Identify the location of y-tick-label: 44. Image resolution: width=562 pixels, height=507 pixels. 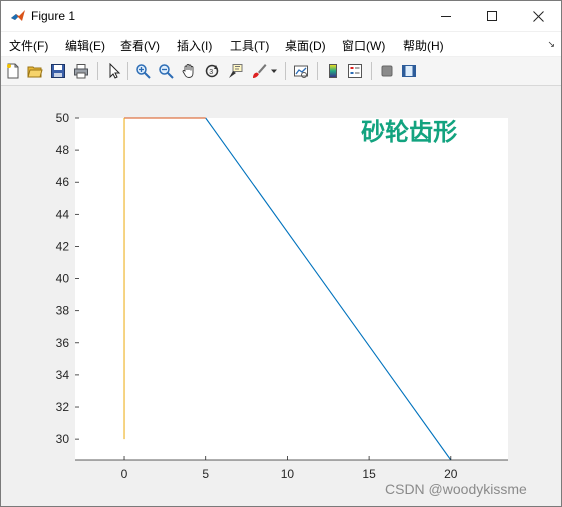
(63, 214).